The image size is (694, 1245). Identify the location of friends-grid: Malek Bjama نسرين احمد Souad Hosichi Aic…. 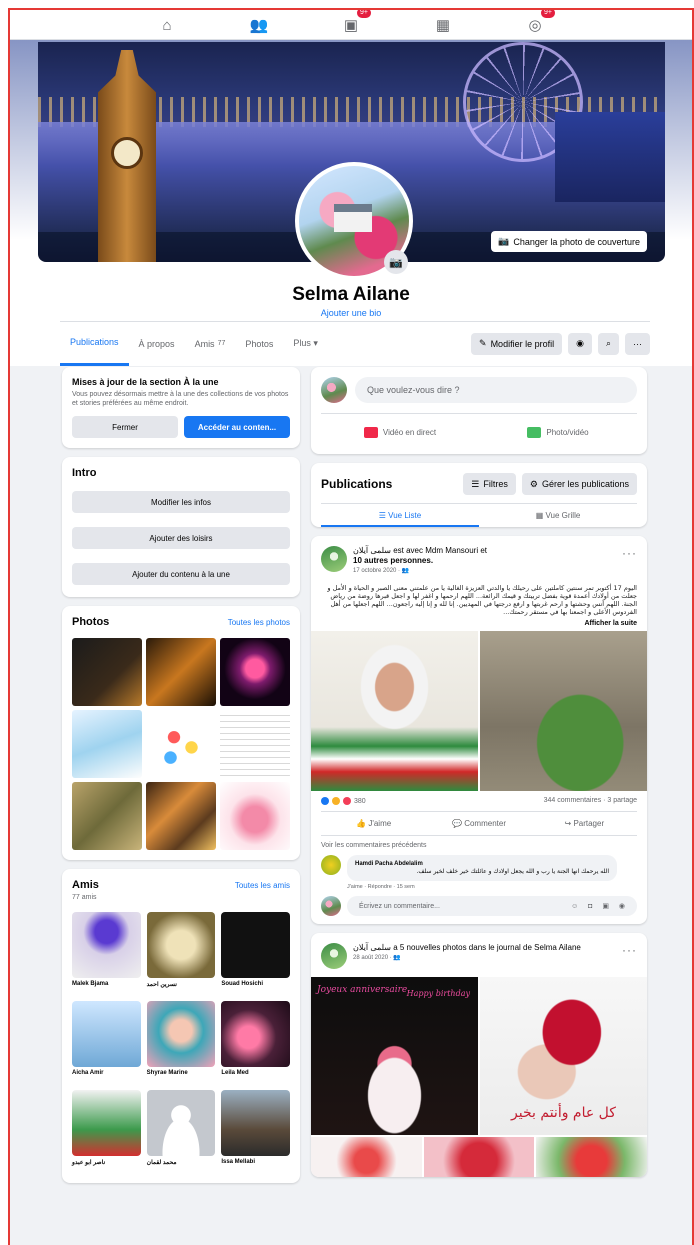
(181, 1042).